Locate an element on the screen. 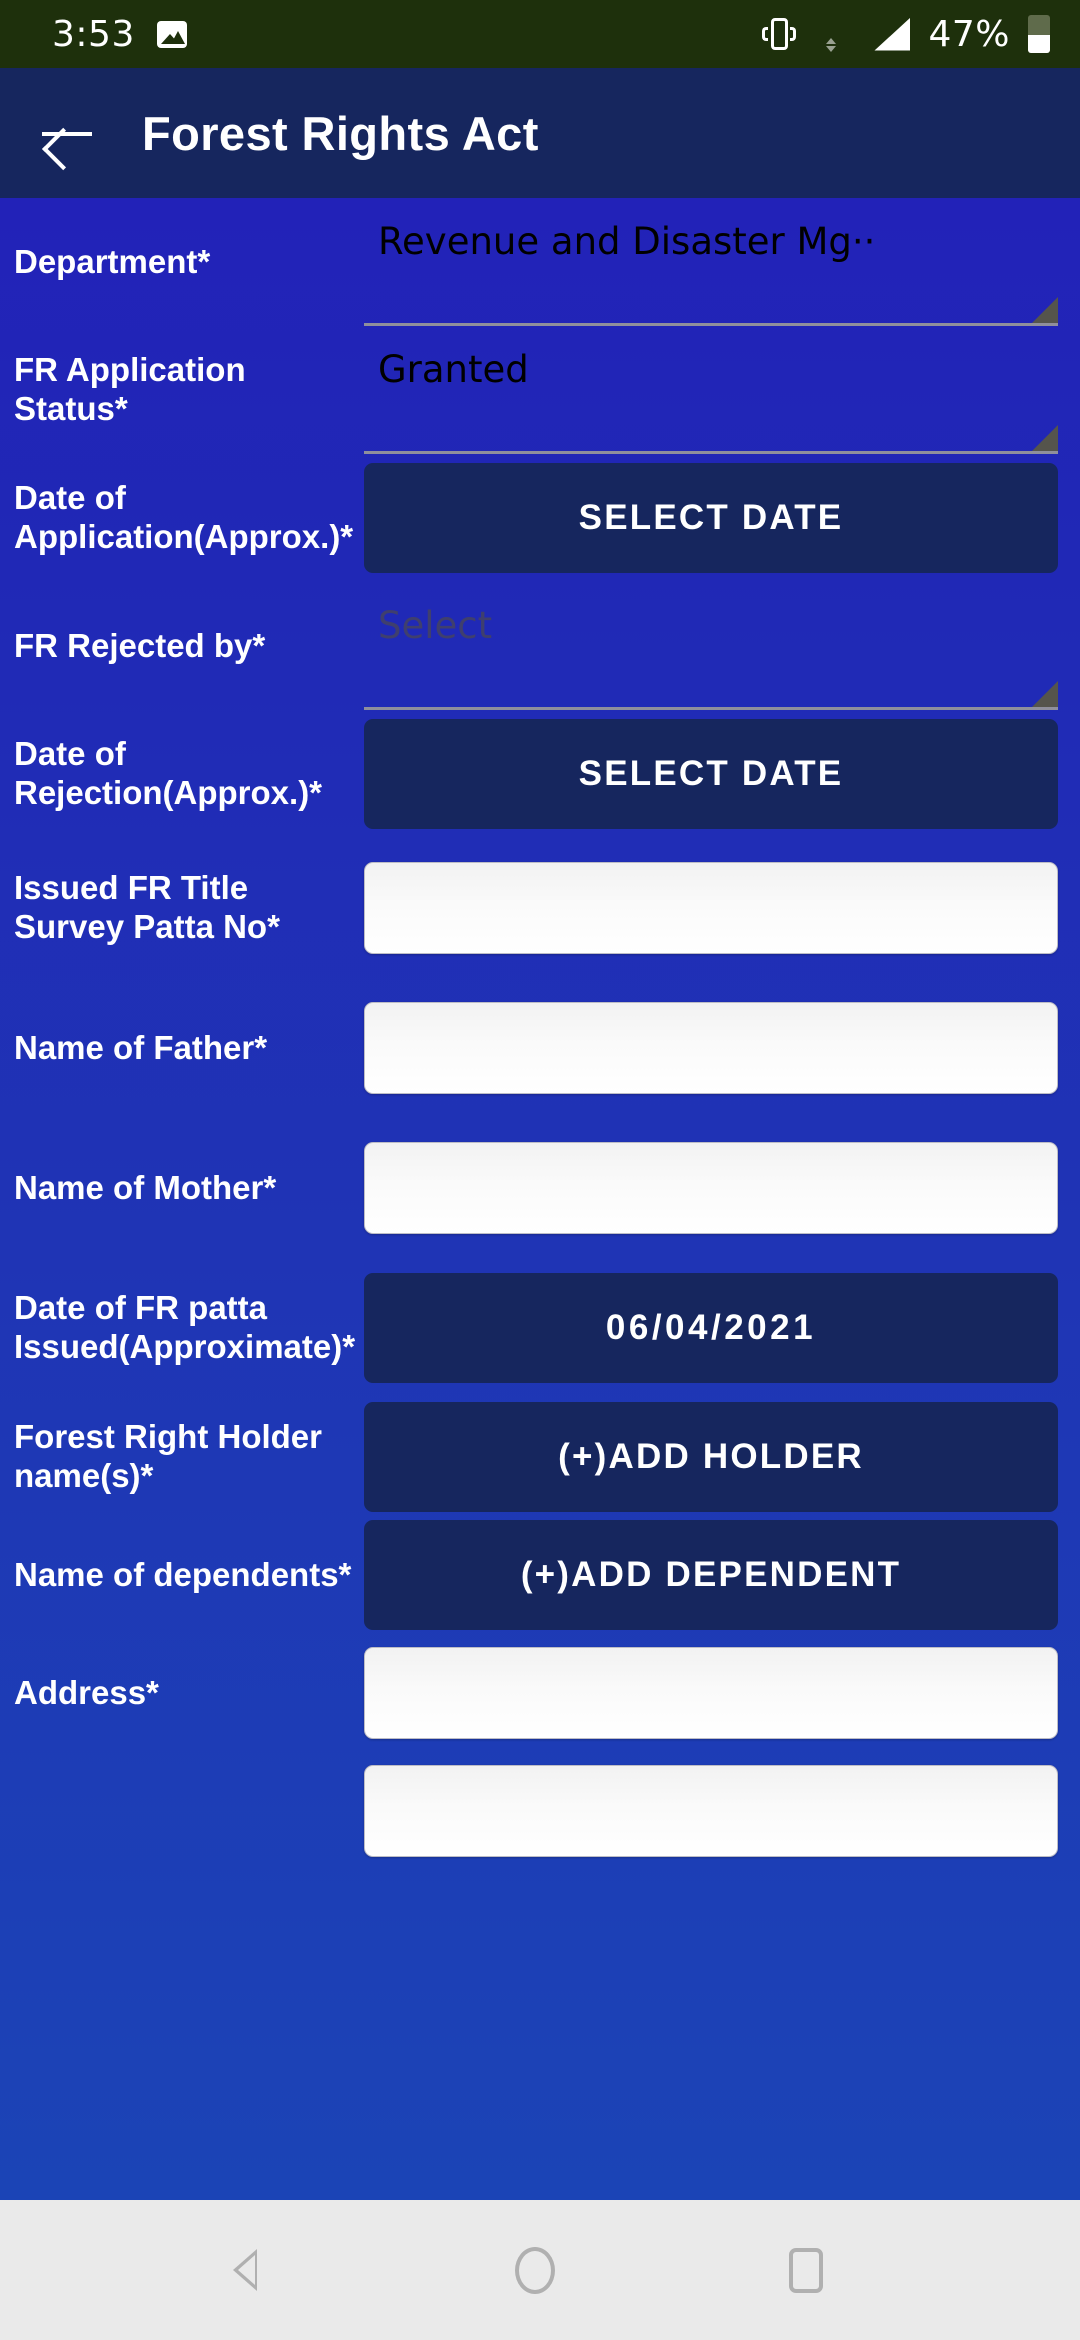  form-row: Date of Application(Approx.)* SELECT DATE is located at coordinates (536, 518).